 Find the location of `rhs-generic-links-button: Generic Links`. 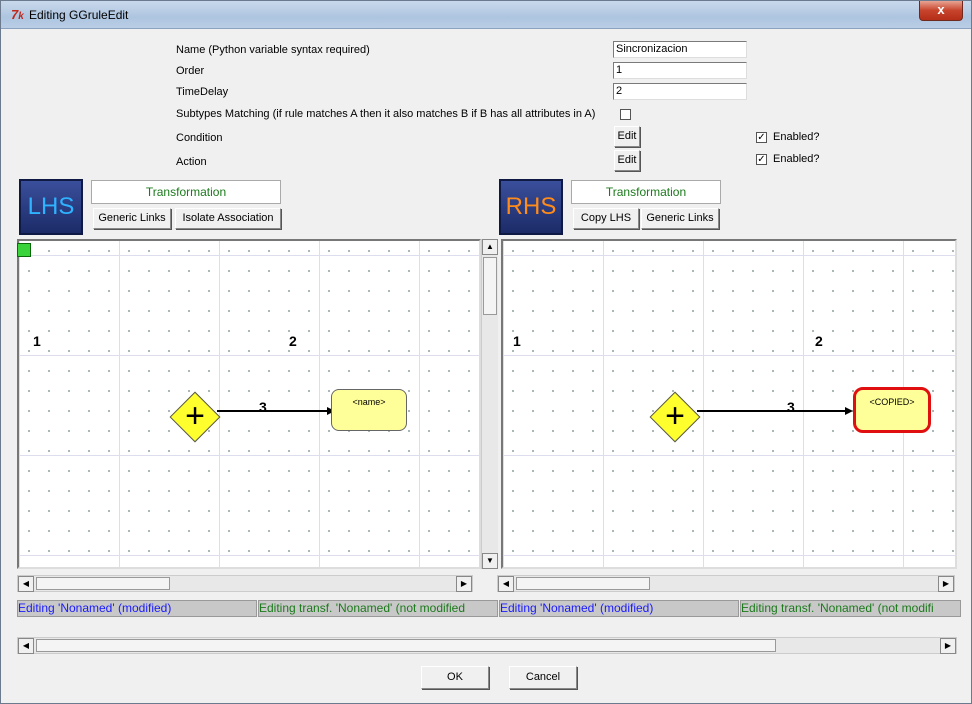

rhs-generic-links-button: Generic Links is located at coordinates (680, 218).